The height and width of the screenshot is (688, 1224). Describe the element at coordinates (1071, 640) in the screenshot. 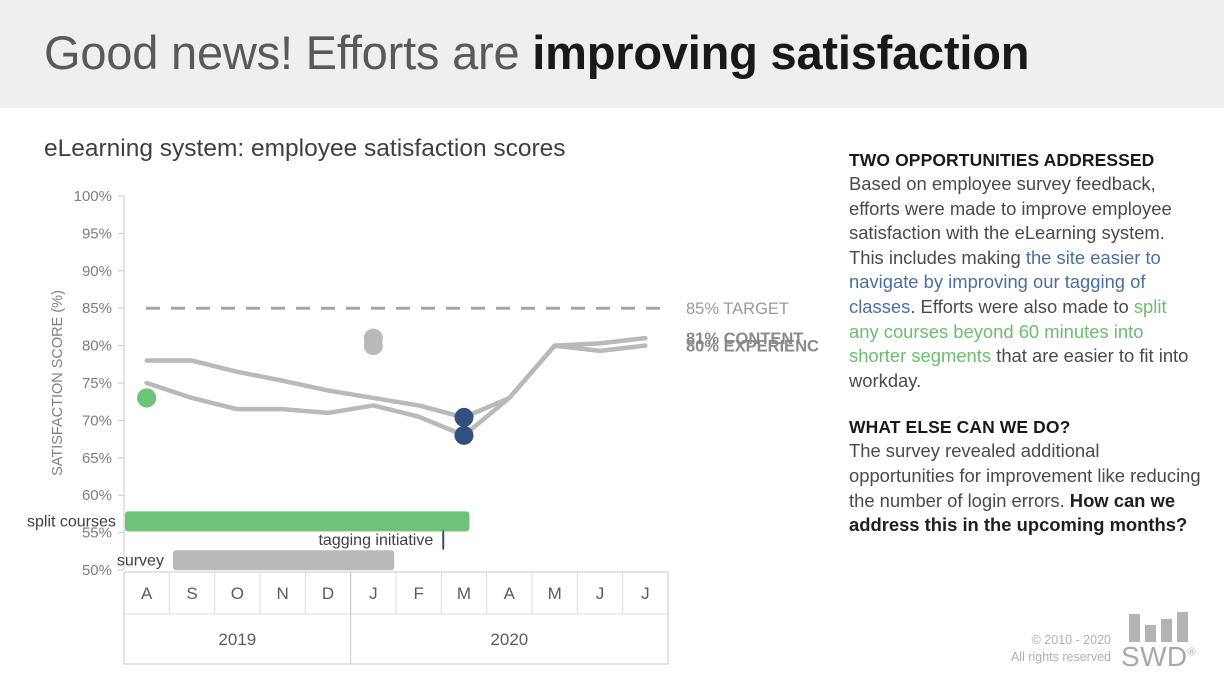

I see `copyright-line-1: © 2010 - 2020` at that location.